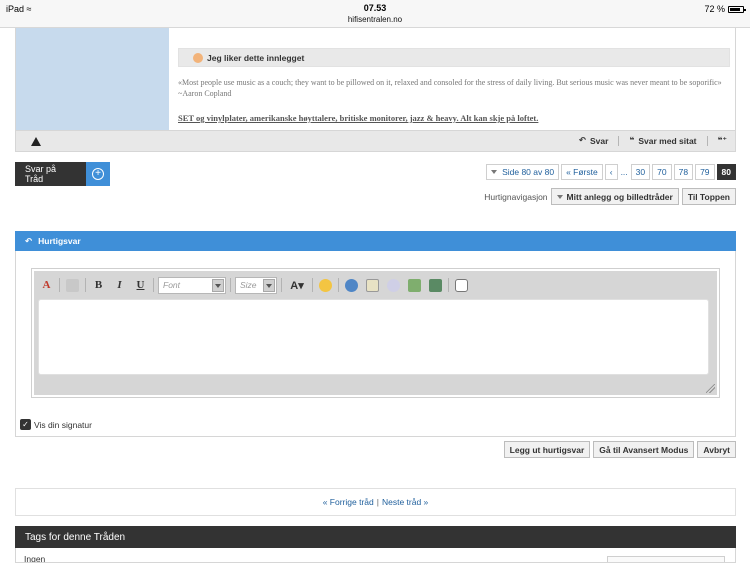 The width and height of the screenshot is (750, 563). I want to click on reply-to-thread-label: Svar på Tråd, so click(50, 174).